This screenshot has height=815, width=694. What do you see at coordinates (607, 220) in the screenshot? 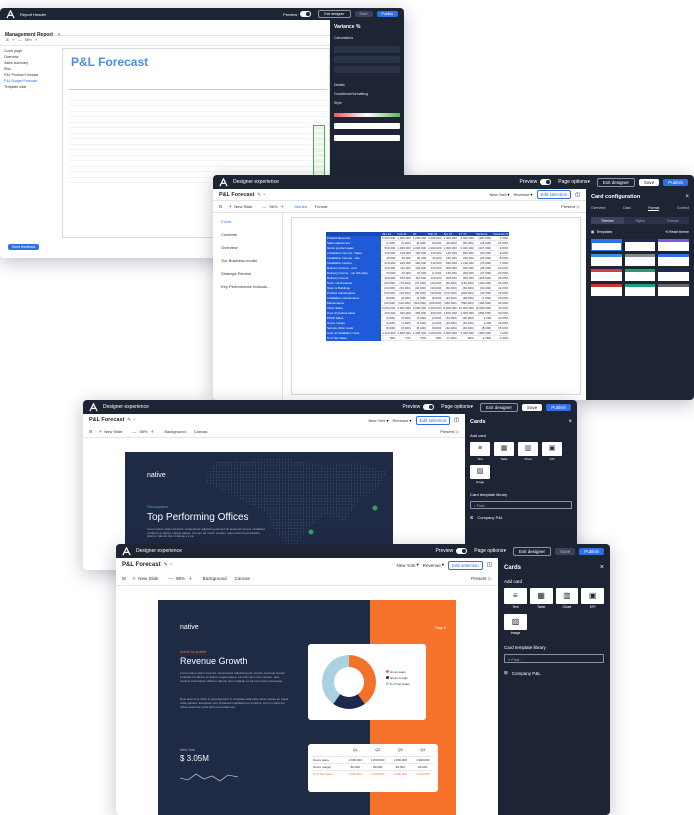
I see `subtab-themes: Themes` at bounding box center [607, 220].